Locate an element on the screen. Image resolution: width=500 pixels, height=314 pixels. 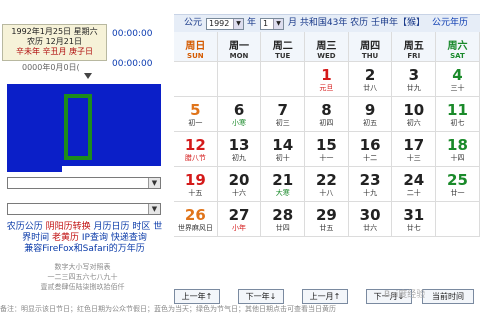
date-tooltip: 1992年1月25日 星期六 农历 12月21日 辛未年 辛丑月 庚子日 is located at coordinates (54, 42).